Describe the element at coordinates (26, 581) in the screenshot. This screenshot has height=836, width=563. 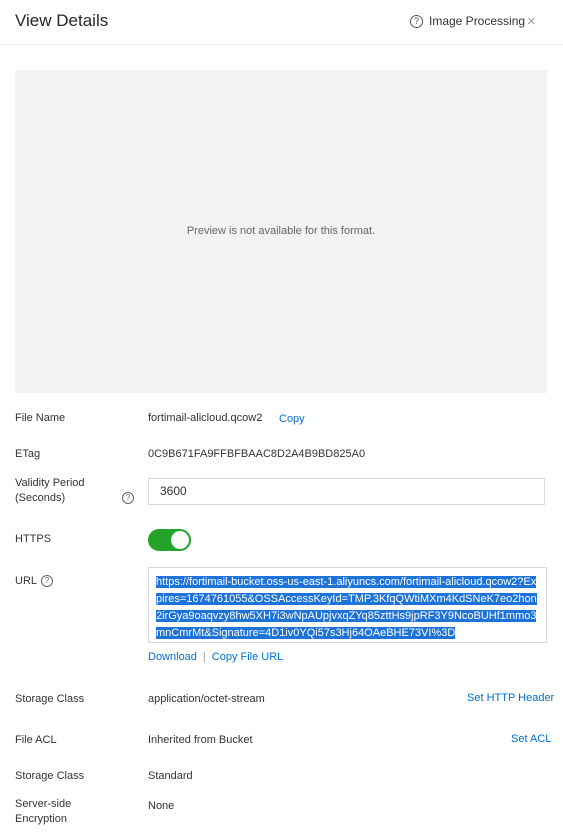
I see `url-label: URL` at that location.